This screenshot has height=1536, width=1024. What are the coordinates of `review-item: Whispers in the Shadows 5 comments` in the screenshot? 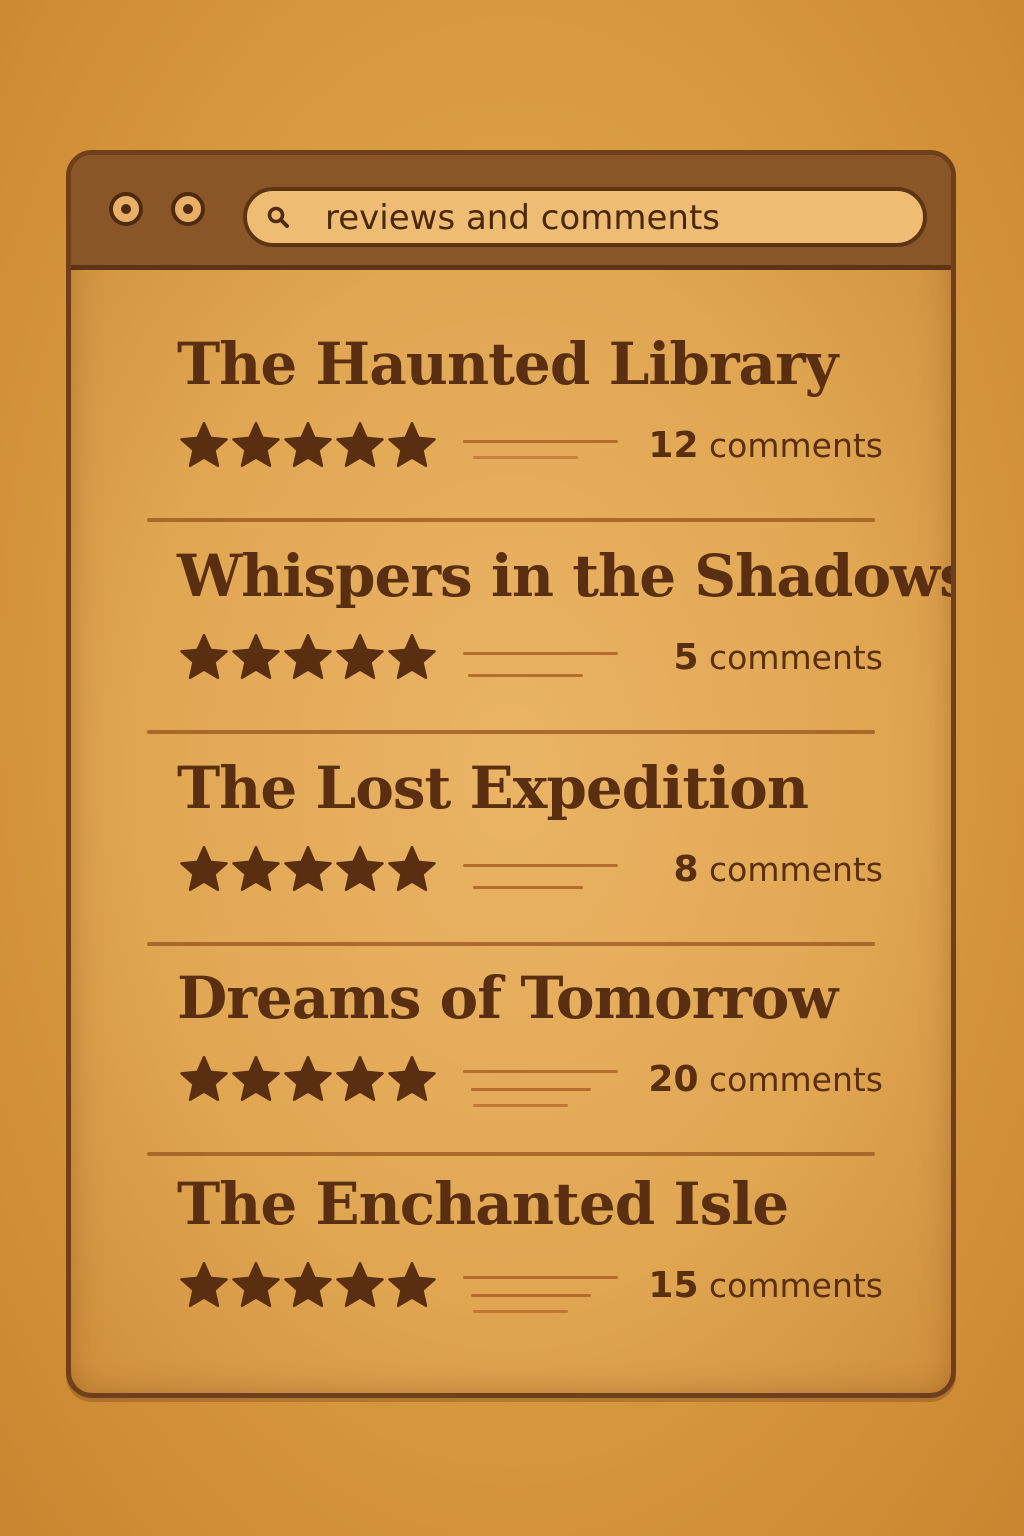 It's located at (511, 608).